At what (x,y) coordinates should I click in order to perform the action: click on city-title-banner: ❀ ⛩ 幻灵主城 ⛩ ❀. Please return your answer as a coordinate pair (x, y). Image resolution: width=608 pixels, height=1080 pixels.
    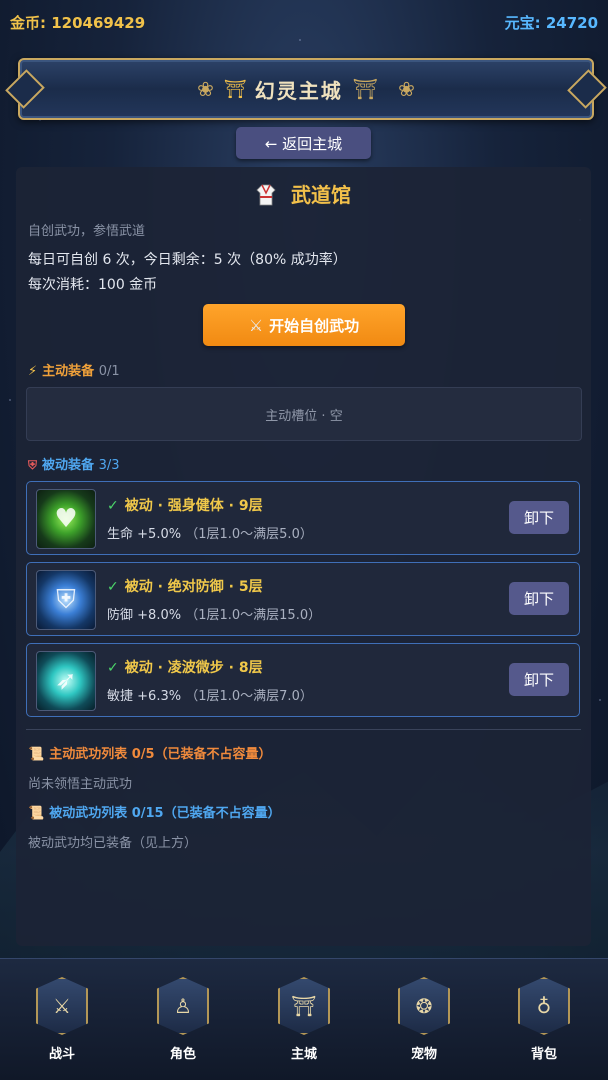
    Looking at the image, I should click on (306, 89).